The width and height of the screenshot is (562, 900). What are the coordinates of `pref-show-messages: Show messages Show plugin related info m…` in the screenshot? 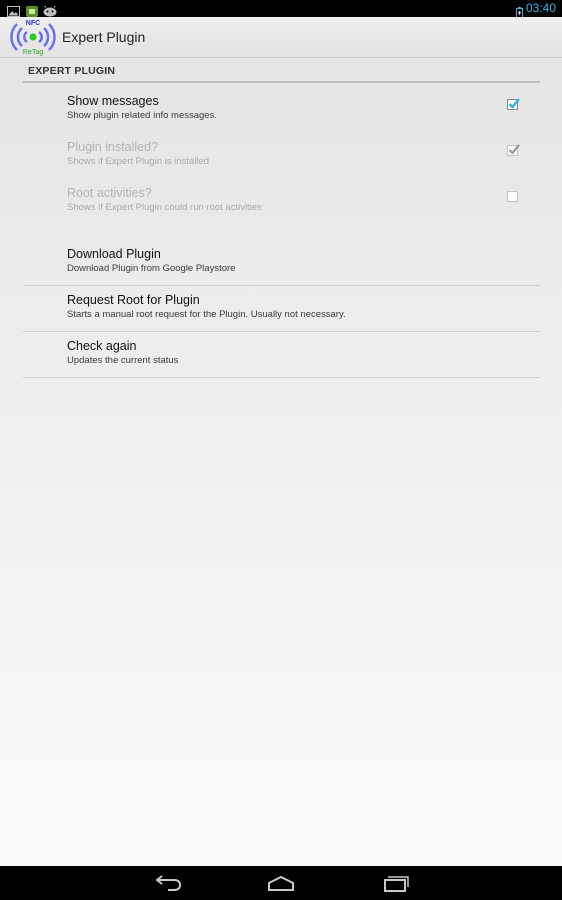 It's located at (281, 109).